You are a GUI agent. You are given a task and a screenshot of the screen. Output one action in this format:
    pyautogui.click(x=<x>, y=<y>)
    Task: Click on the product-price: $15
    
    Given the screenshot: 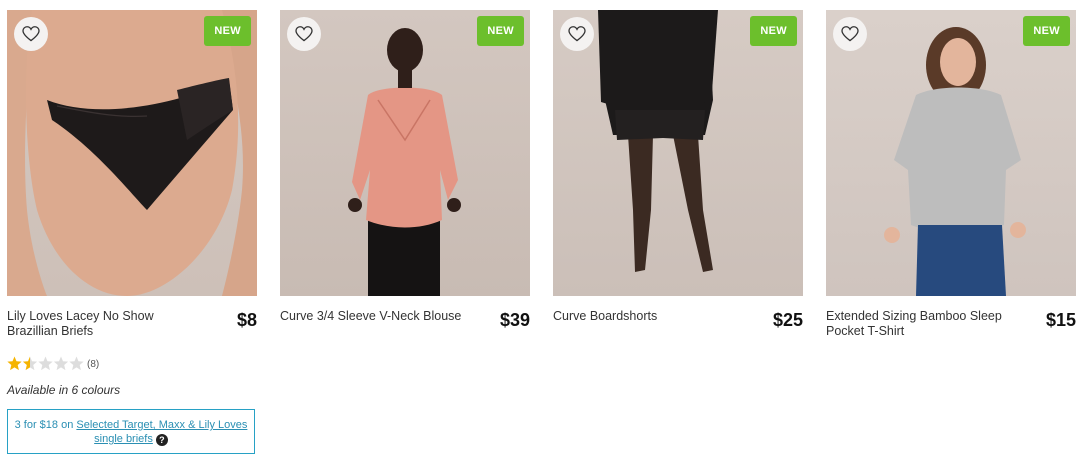 What is the action you would take?
    pyautogui.click(x=1060, y=320)
    